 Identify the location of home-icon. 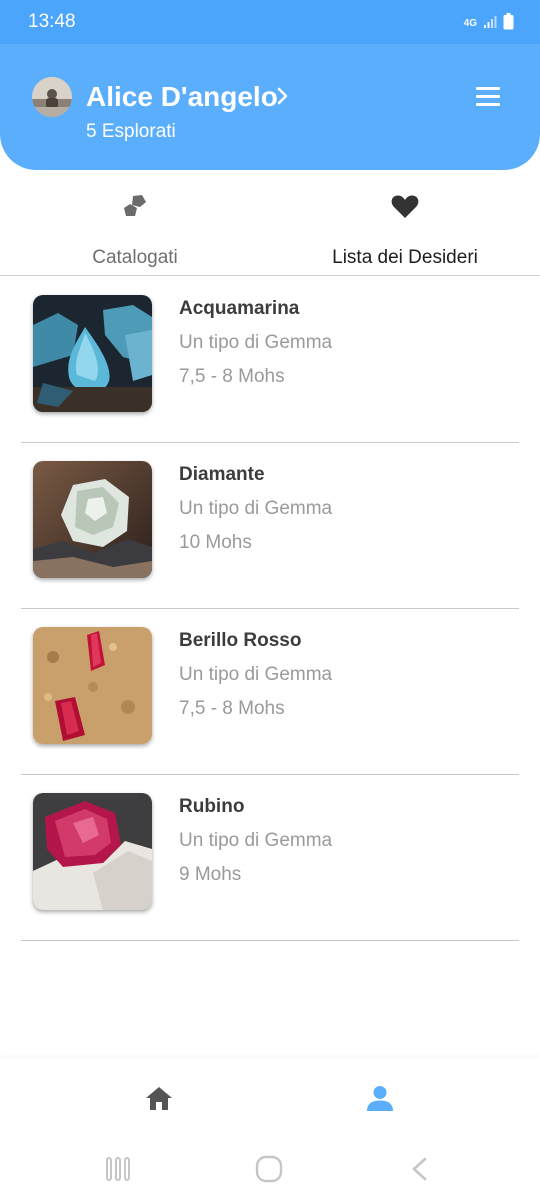
(159, 1101).